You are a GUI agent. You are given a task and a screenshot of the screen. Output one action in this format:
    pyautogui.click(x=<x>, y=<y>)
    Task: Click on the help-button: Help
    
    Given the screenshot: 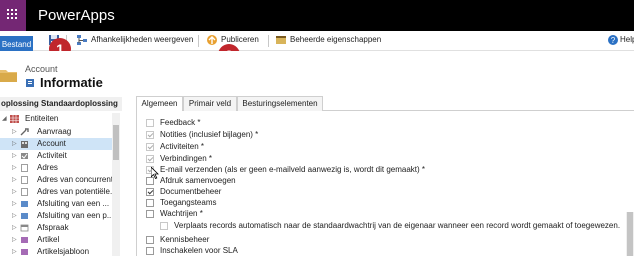 What is the action you would take?
    pyautogui.click(x=627, y=39)
    